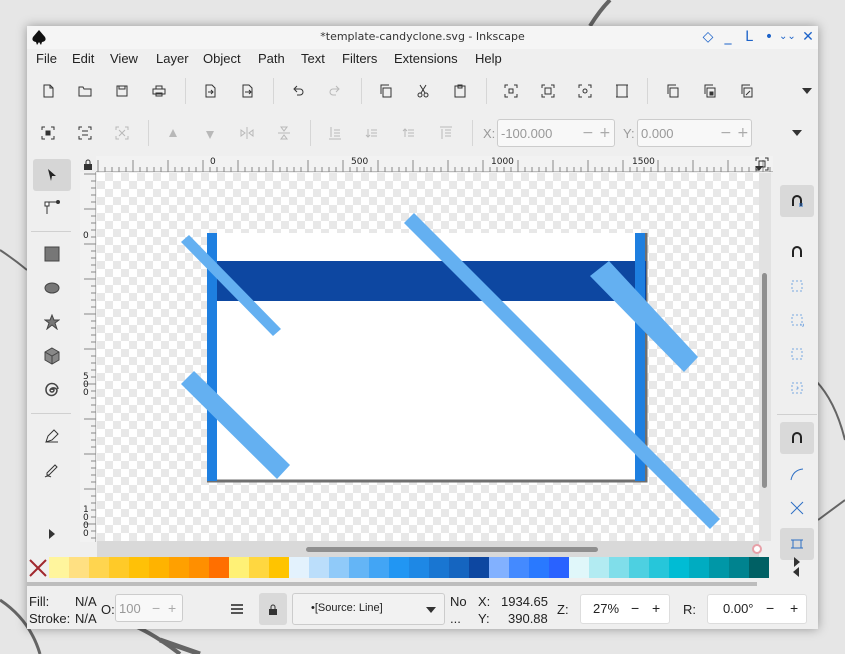  I want to click on pen-tool, so click(52, 436).